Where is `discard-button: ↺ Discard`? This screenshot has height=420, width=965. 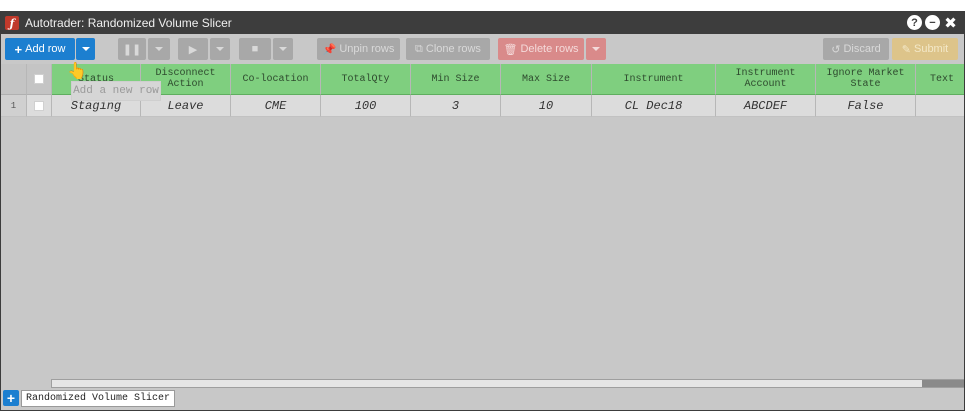
discard-button: ↺ Discard is located at coordinates (856, 49).